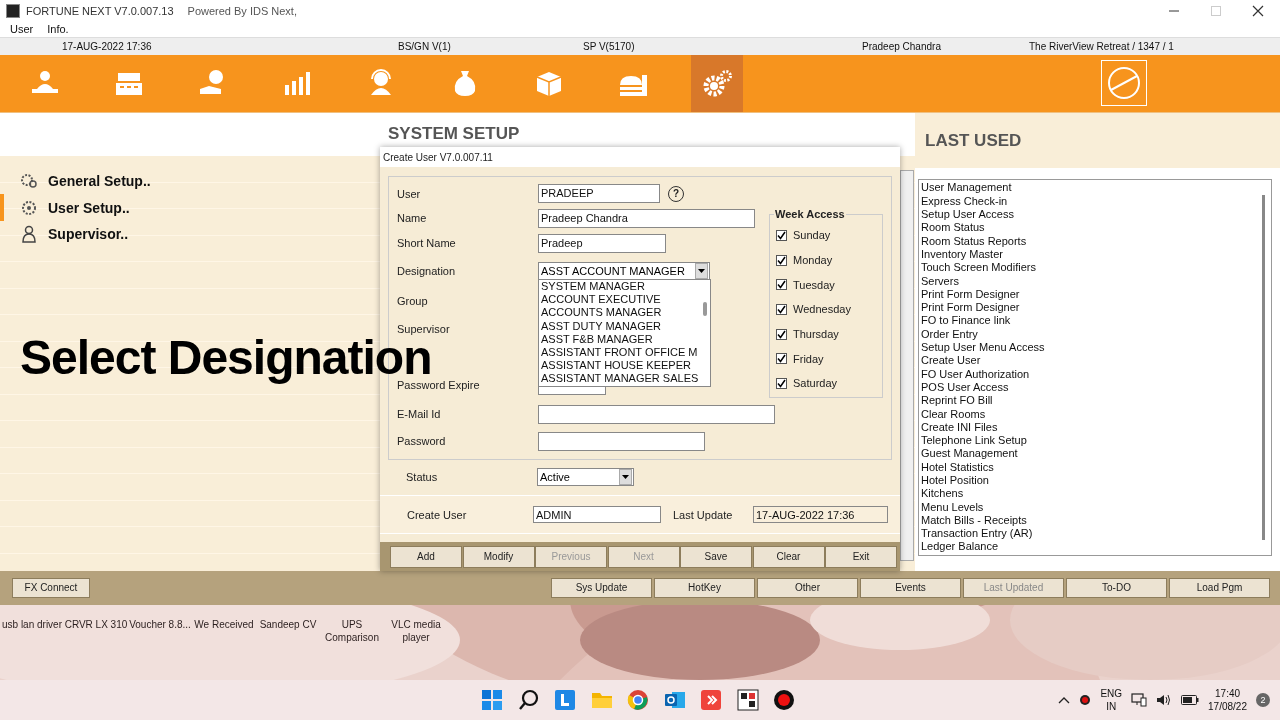  What do you see at coordinates (427, 271) in the screenshot?
I see `field-label: Designation` at bounding box center [427, 271].